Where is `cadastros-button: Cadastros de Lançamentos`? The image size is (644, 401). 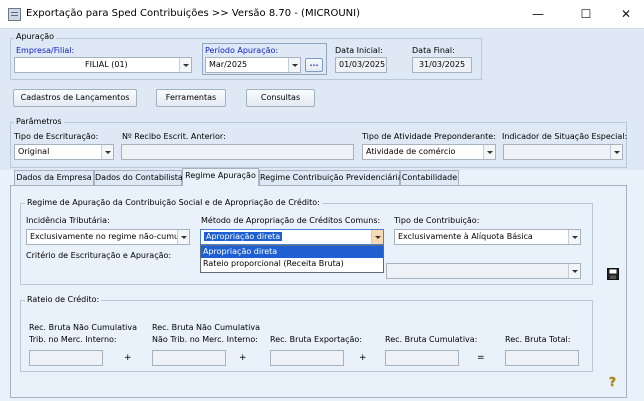
cadastros-button: Cadastros de Lançamentos is located at coordinates (75, 98).